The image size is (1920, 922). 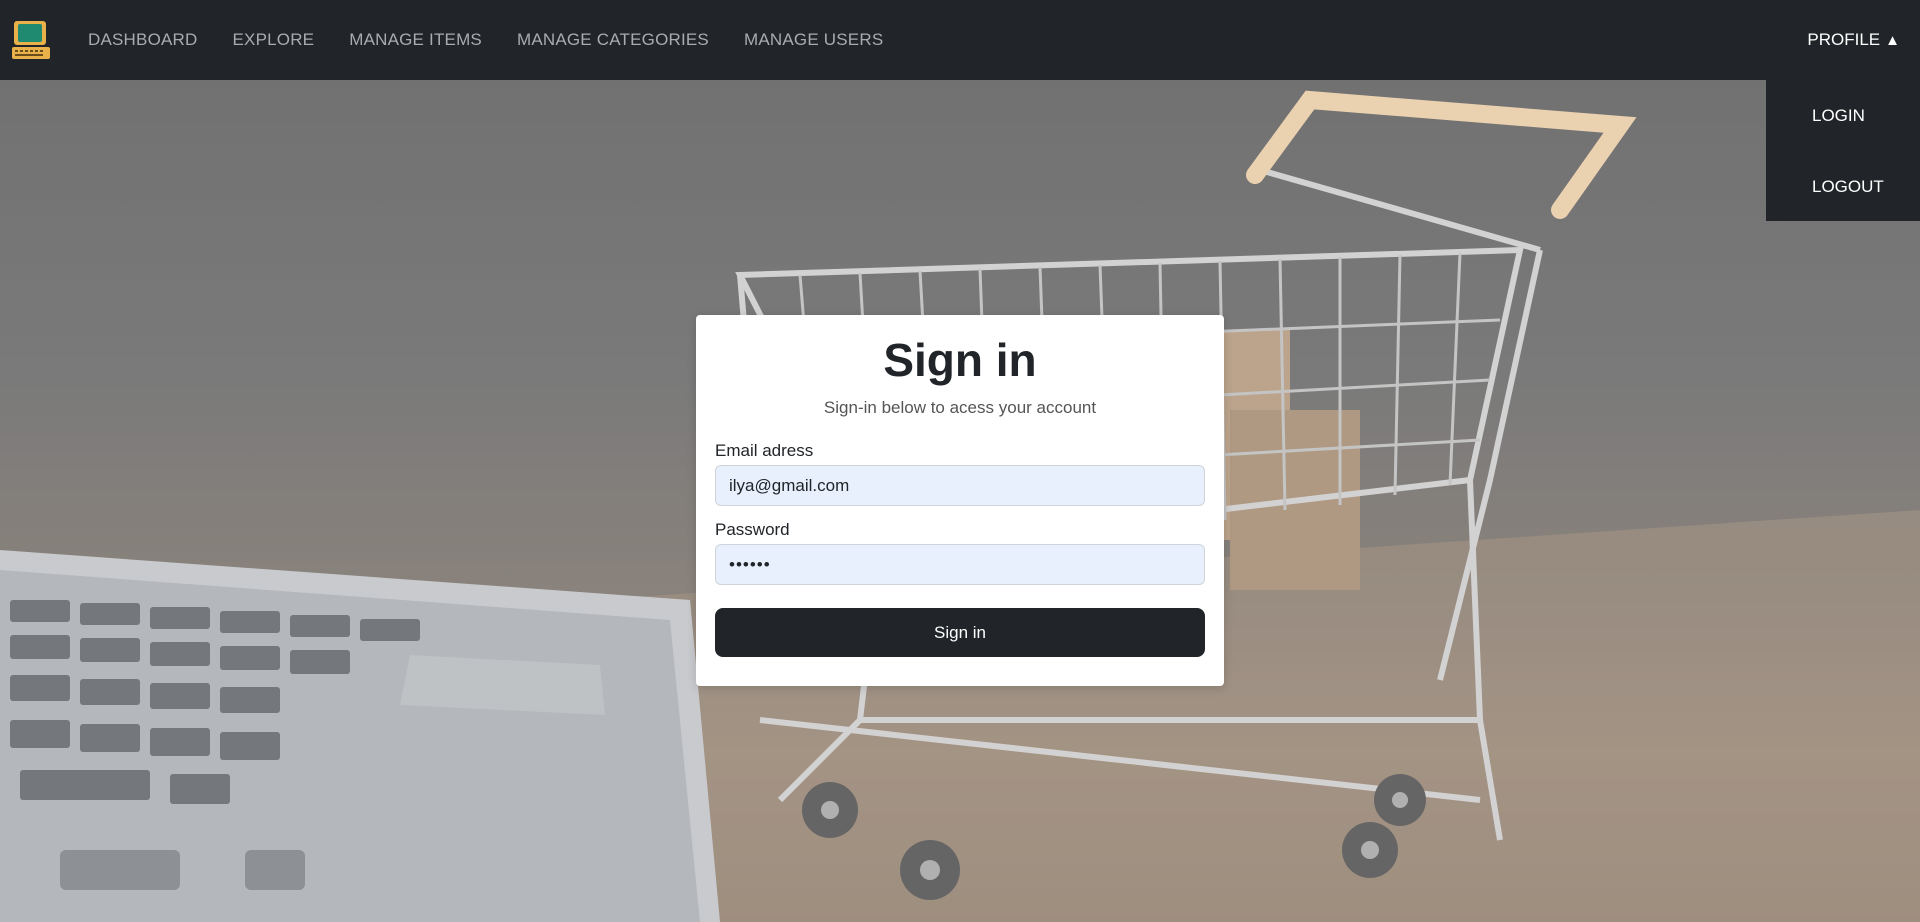 I want to click on nav-link-manage-categories: MANAGE CATEGORIES, so click(x=613, y=40).